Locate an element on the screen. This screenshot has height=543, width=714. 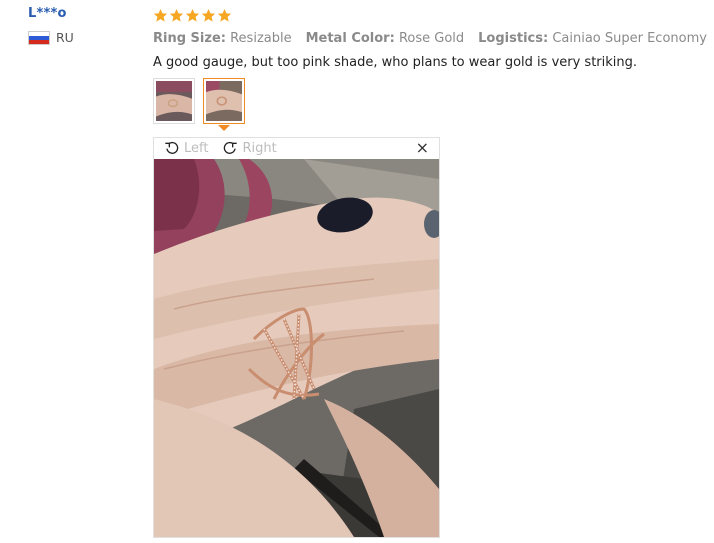
country-code: RU is located at coordinates (65, 37).